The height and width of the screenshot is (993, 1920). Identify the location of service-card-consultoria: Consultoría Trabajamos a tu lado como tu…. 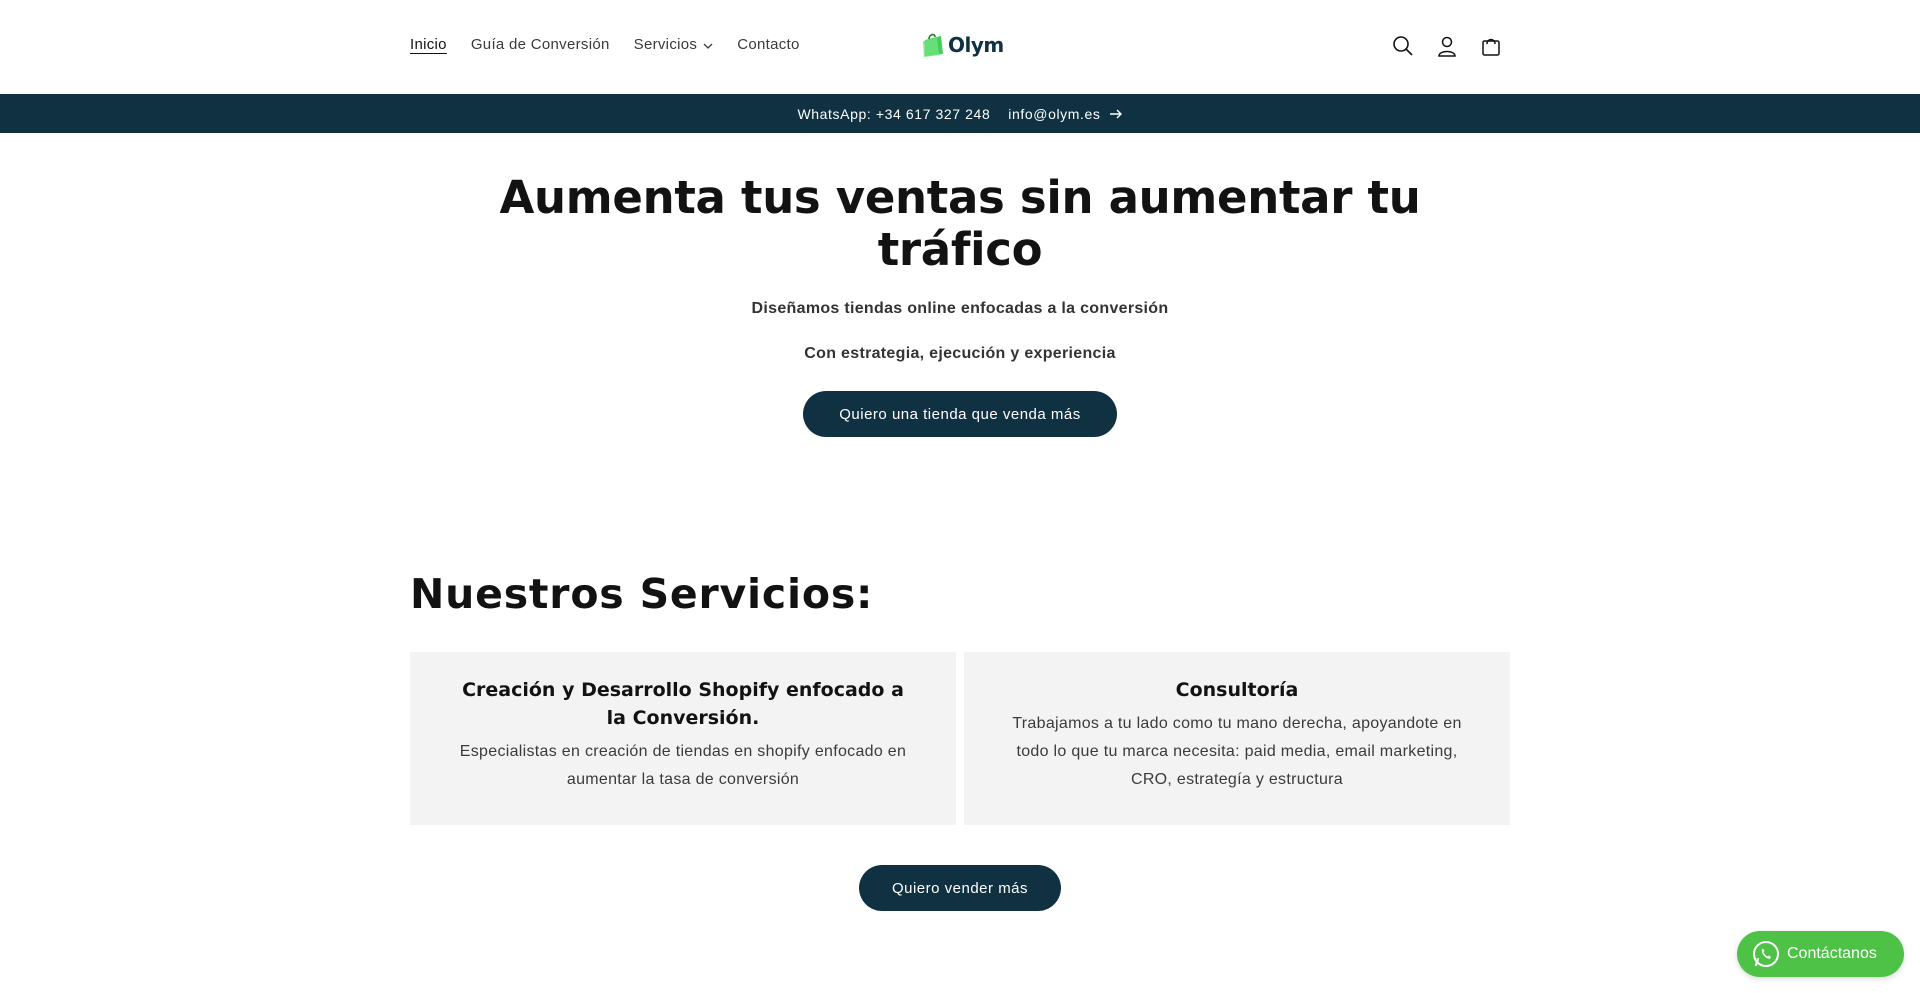
(1237, 738).